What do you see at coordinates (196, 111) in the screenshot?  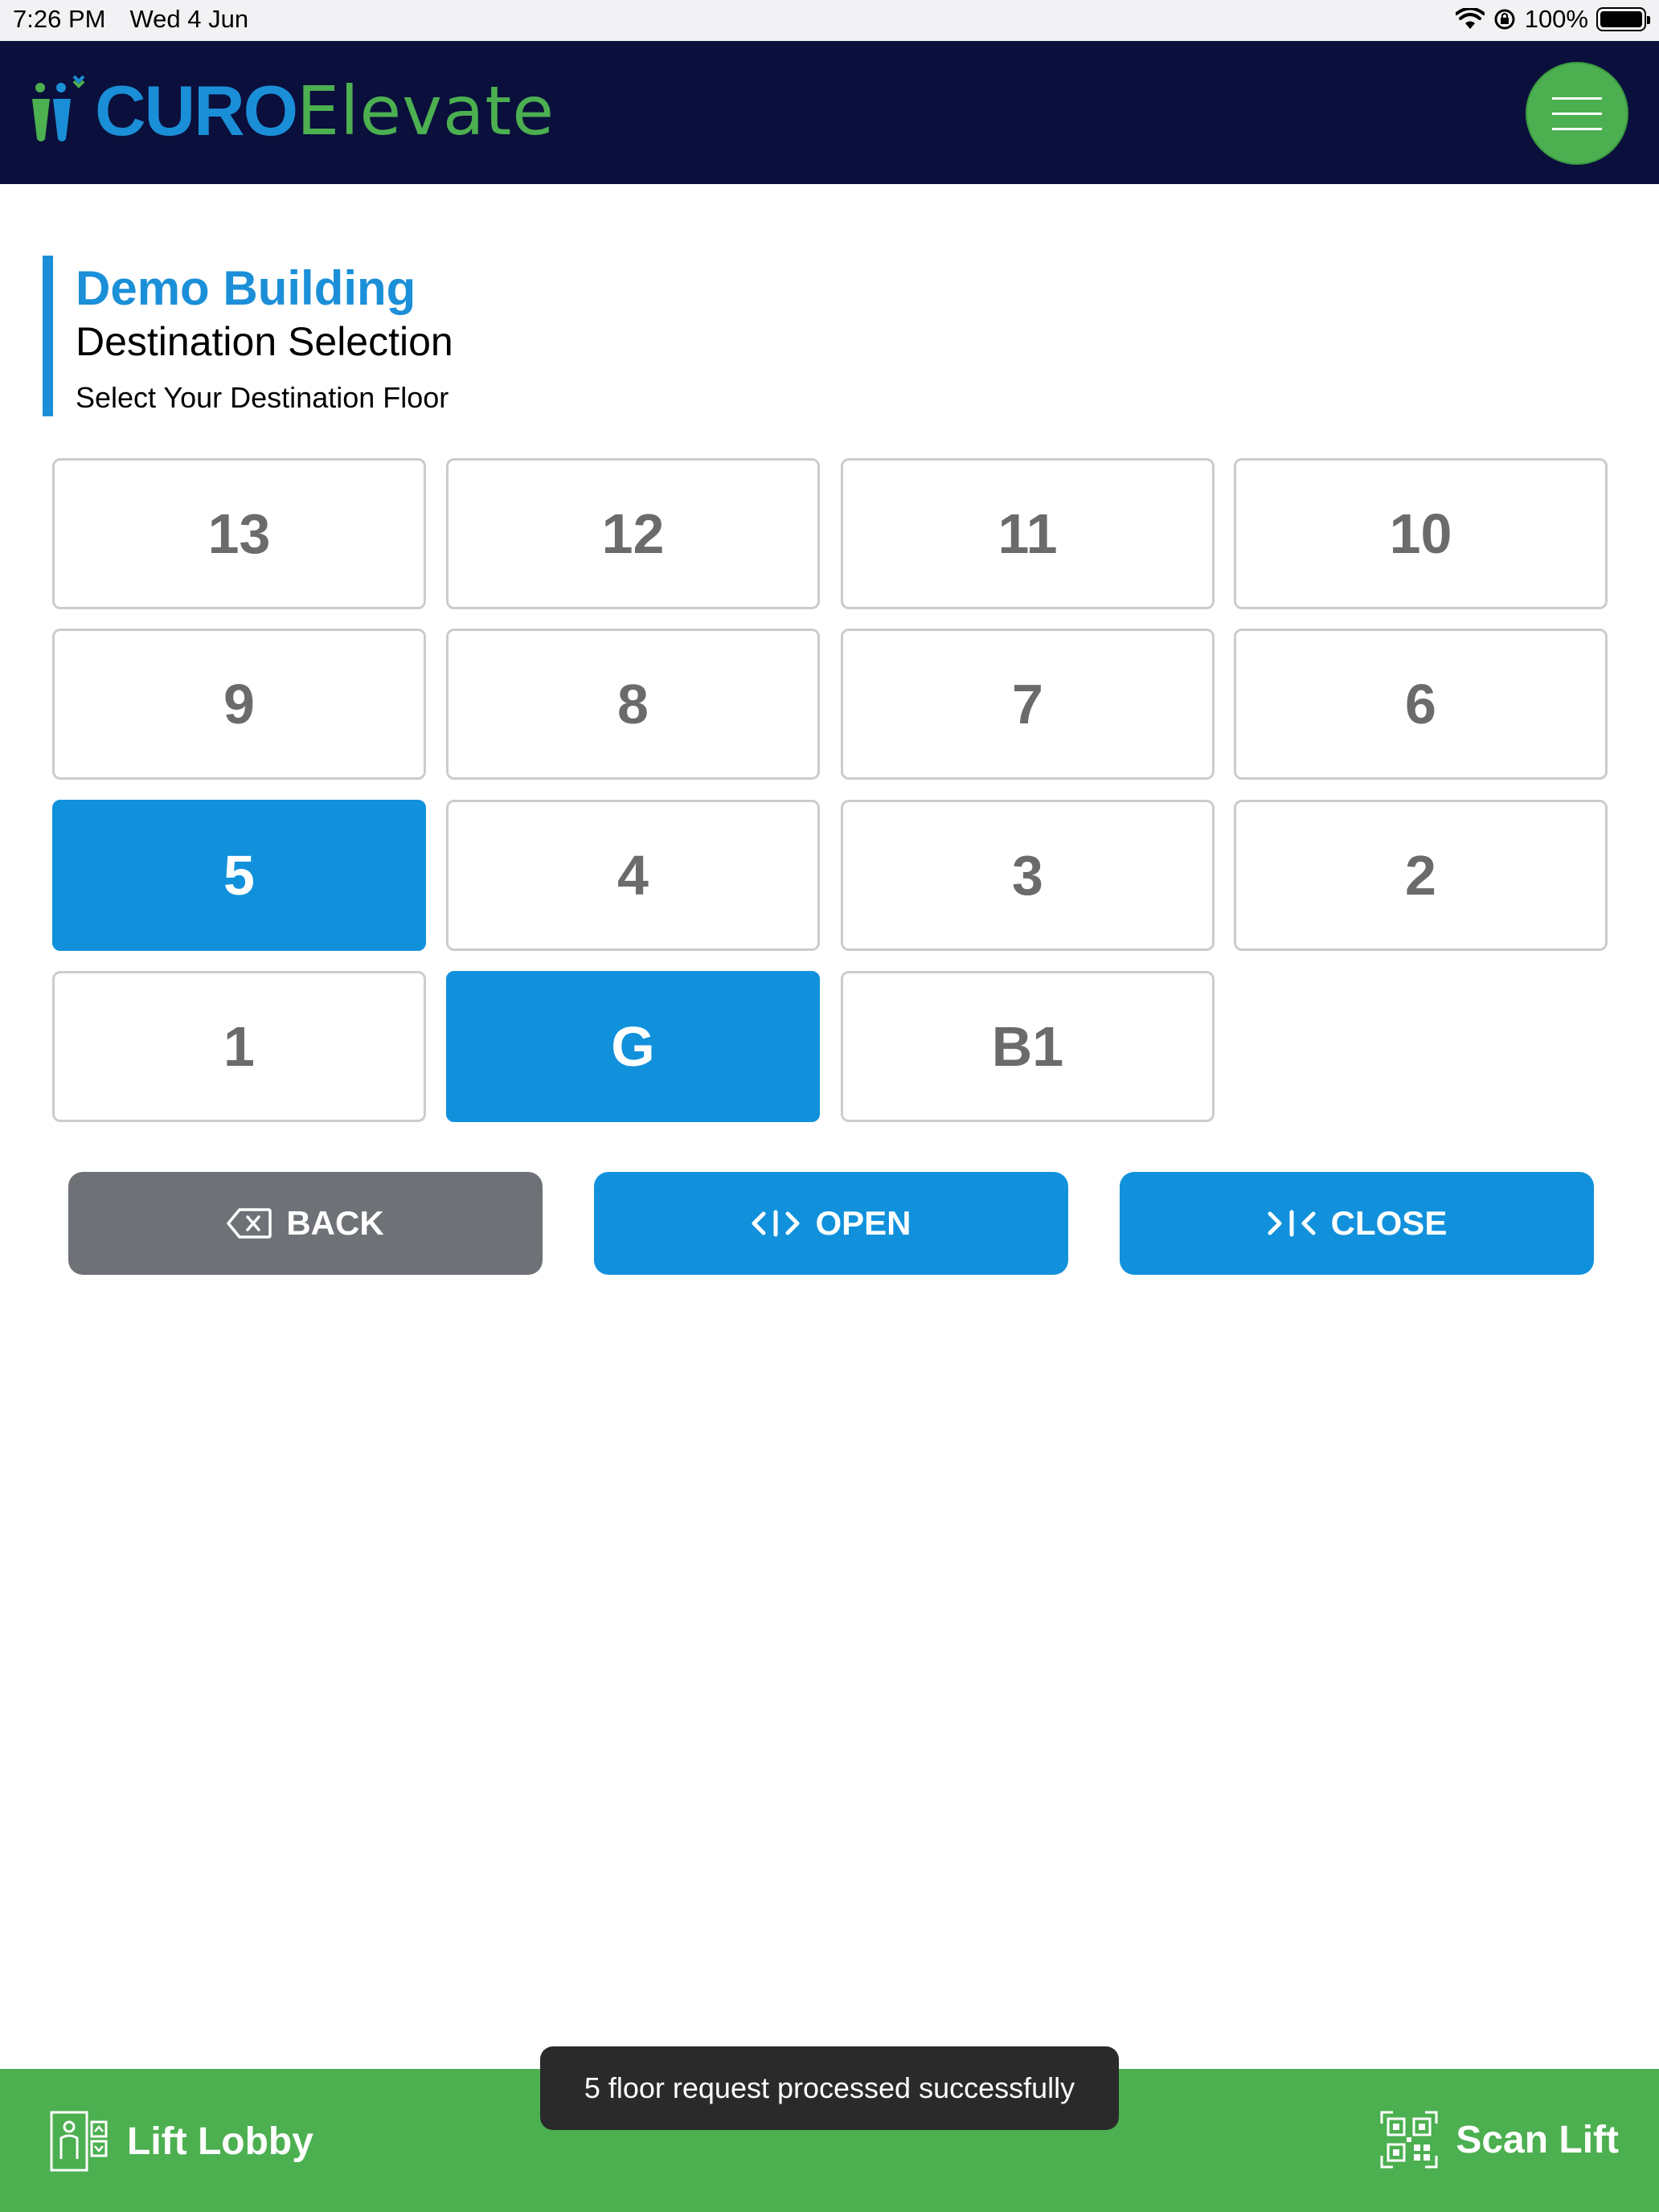 I see `logo-text-curo: CURO` at bounding box center [196, 111].